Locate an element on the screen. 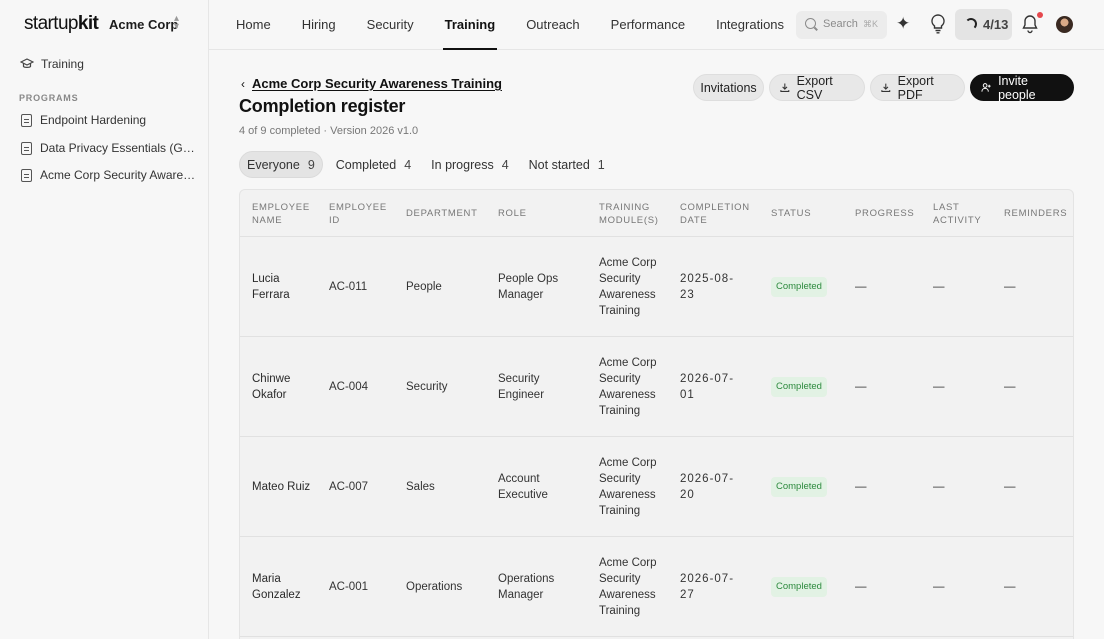 The height and width of the screenshot is (639, 1104). nav-outreach: Outreach is located at coordinates (552, 25).